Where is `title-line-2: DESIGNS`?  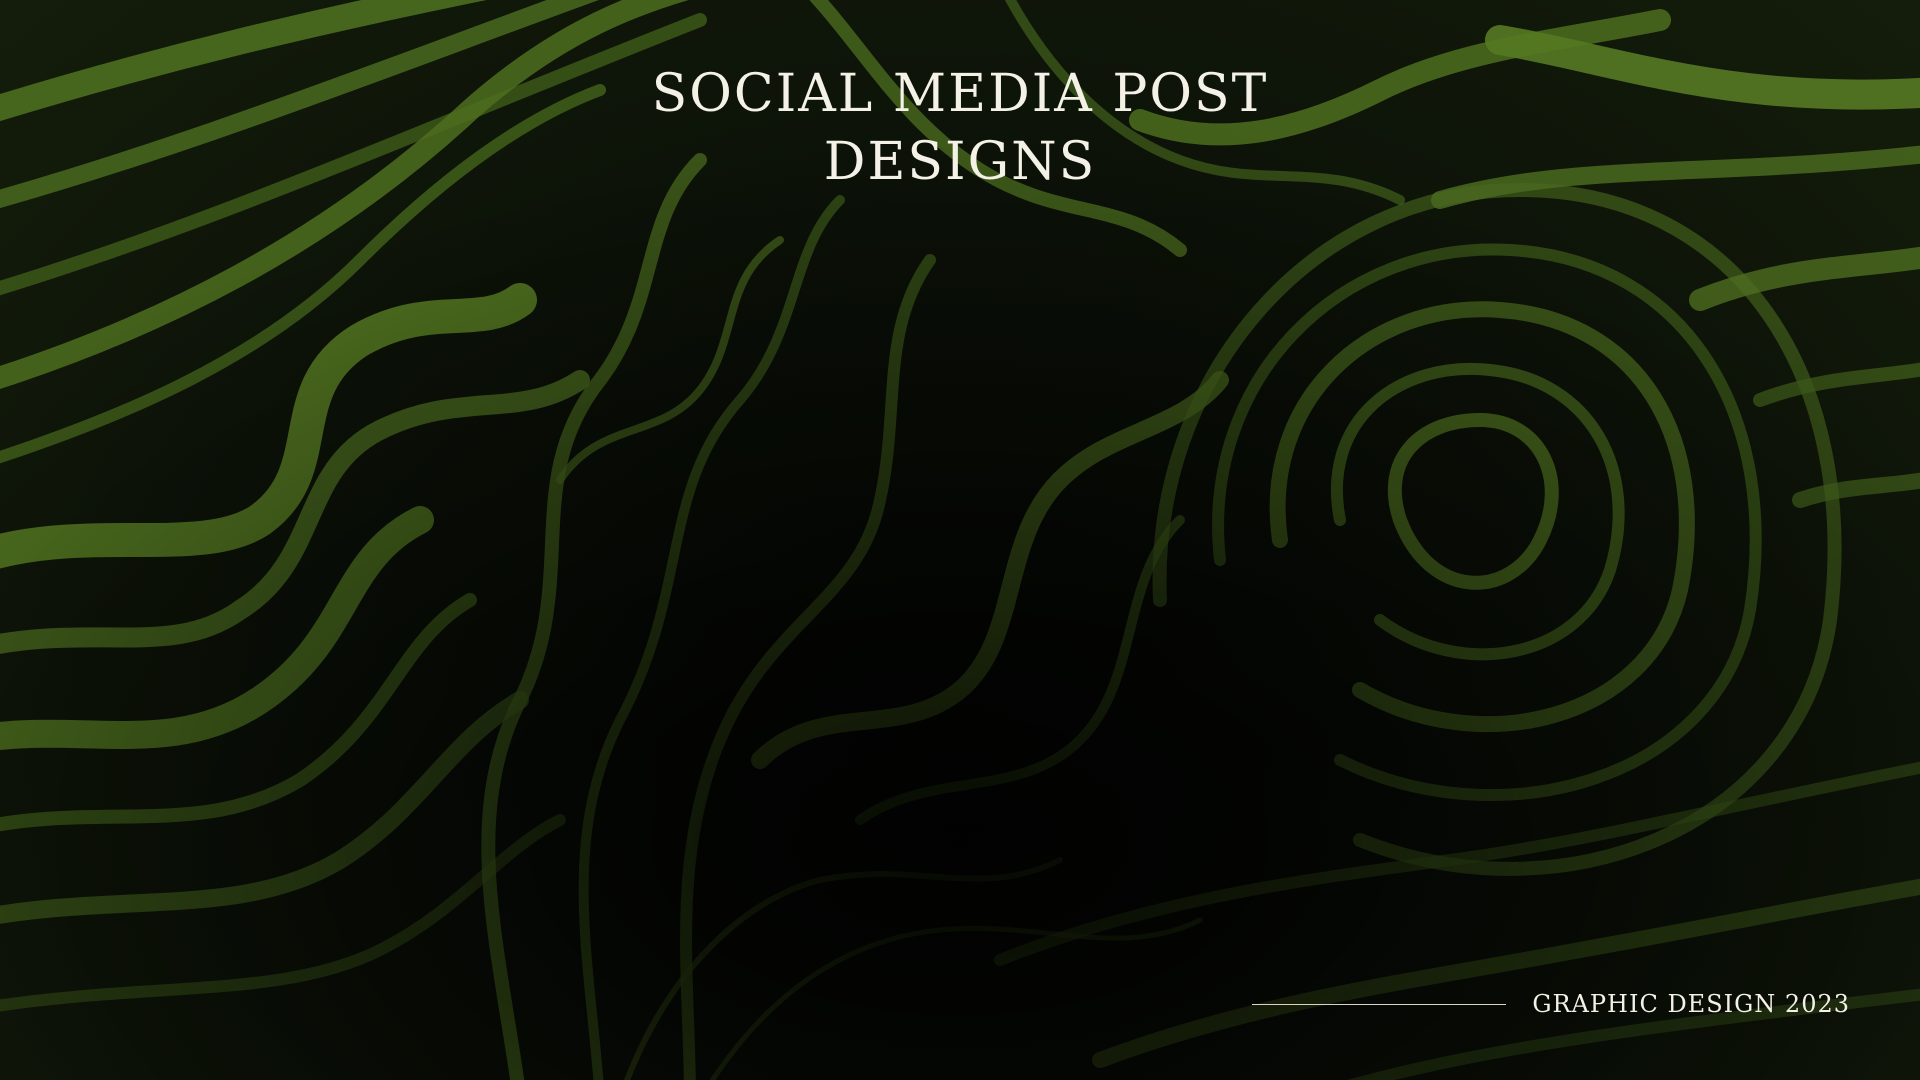
title-line-2: DESIGNS is located at coordinates (960, 162).